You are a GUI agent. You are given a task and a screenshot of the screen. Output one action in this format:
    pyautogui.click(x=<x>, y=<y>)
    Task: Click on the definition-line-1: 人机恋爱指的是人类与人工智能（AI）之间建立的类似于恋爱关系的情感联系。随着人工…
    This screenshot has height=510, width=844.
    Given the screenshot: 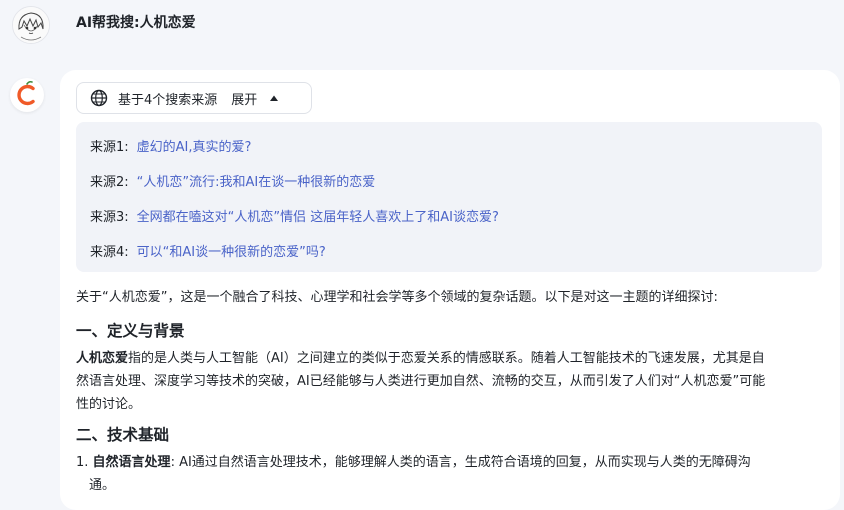 What is the action you would take?
    pyautogui.click(x=420, y=358)
    